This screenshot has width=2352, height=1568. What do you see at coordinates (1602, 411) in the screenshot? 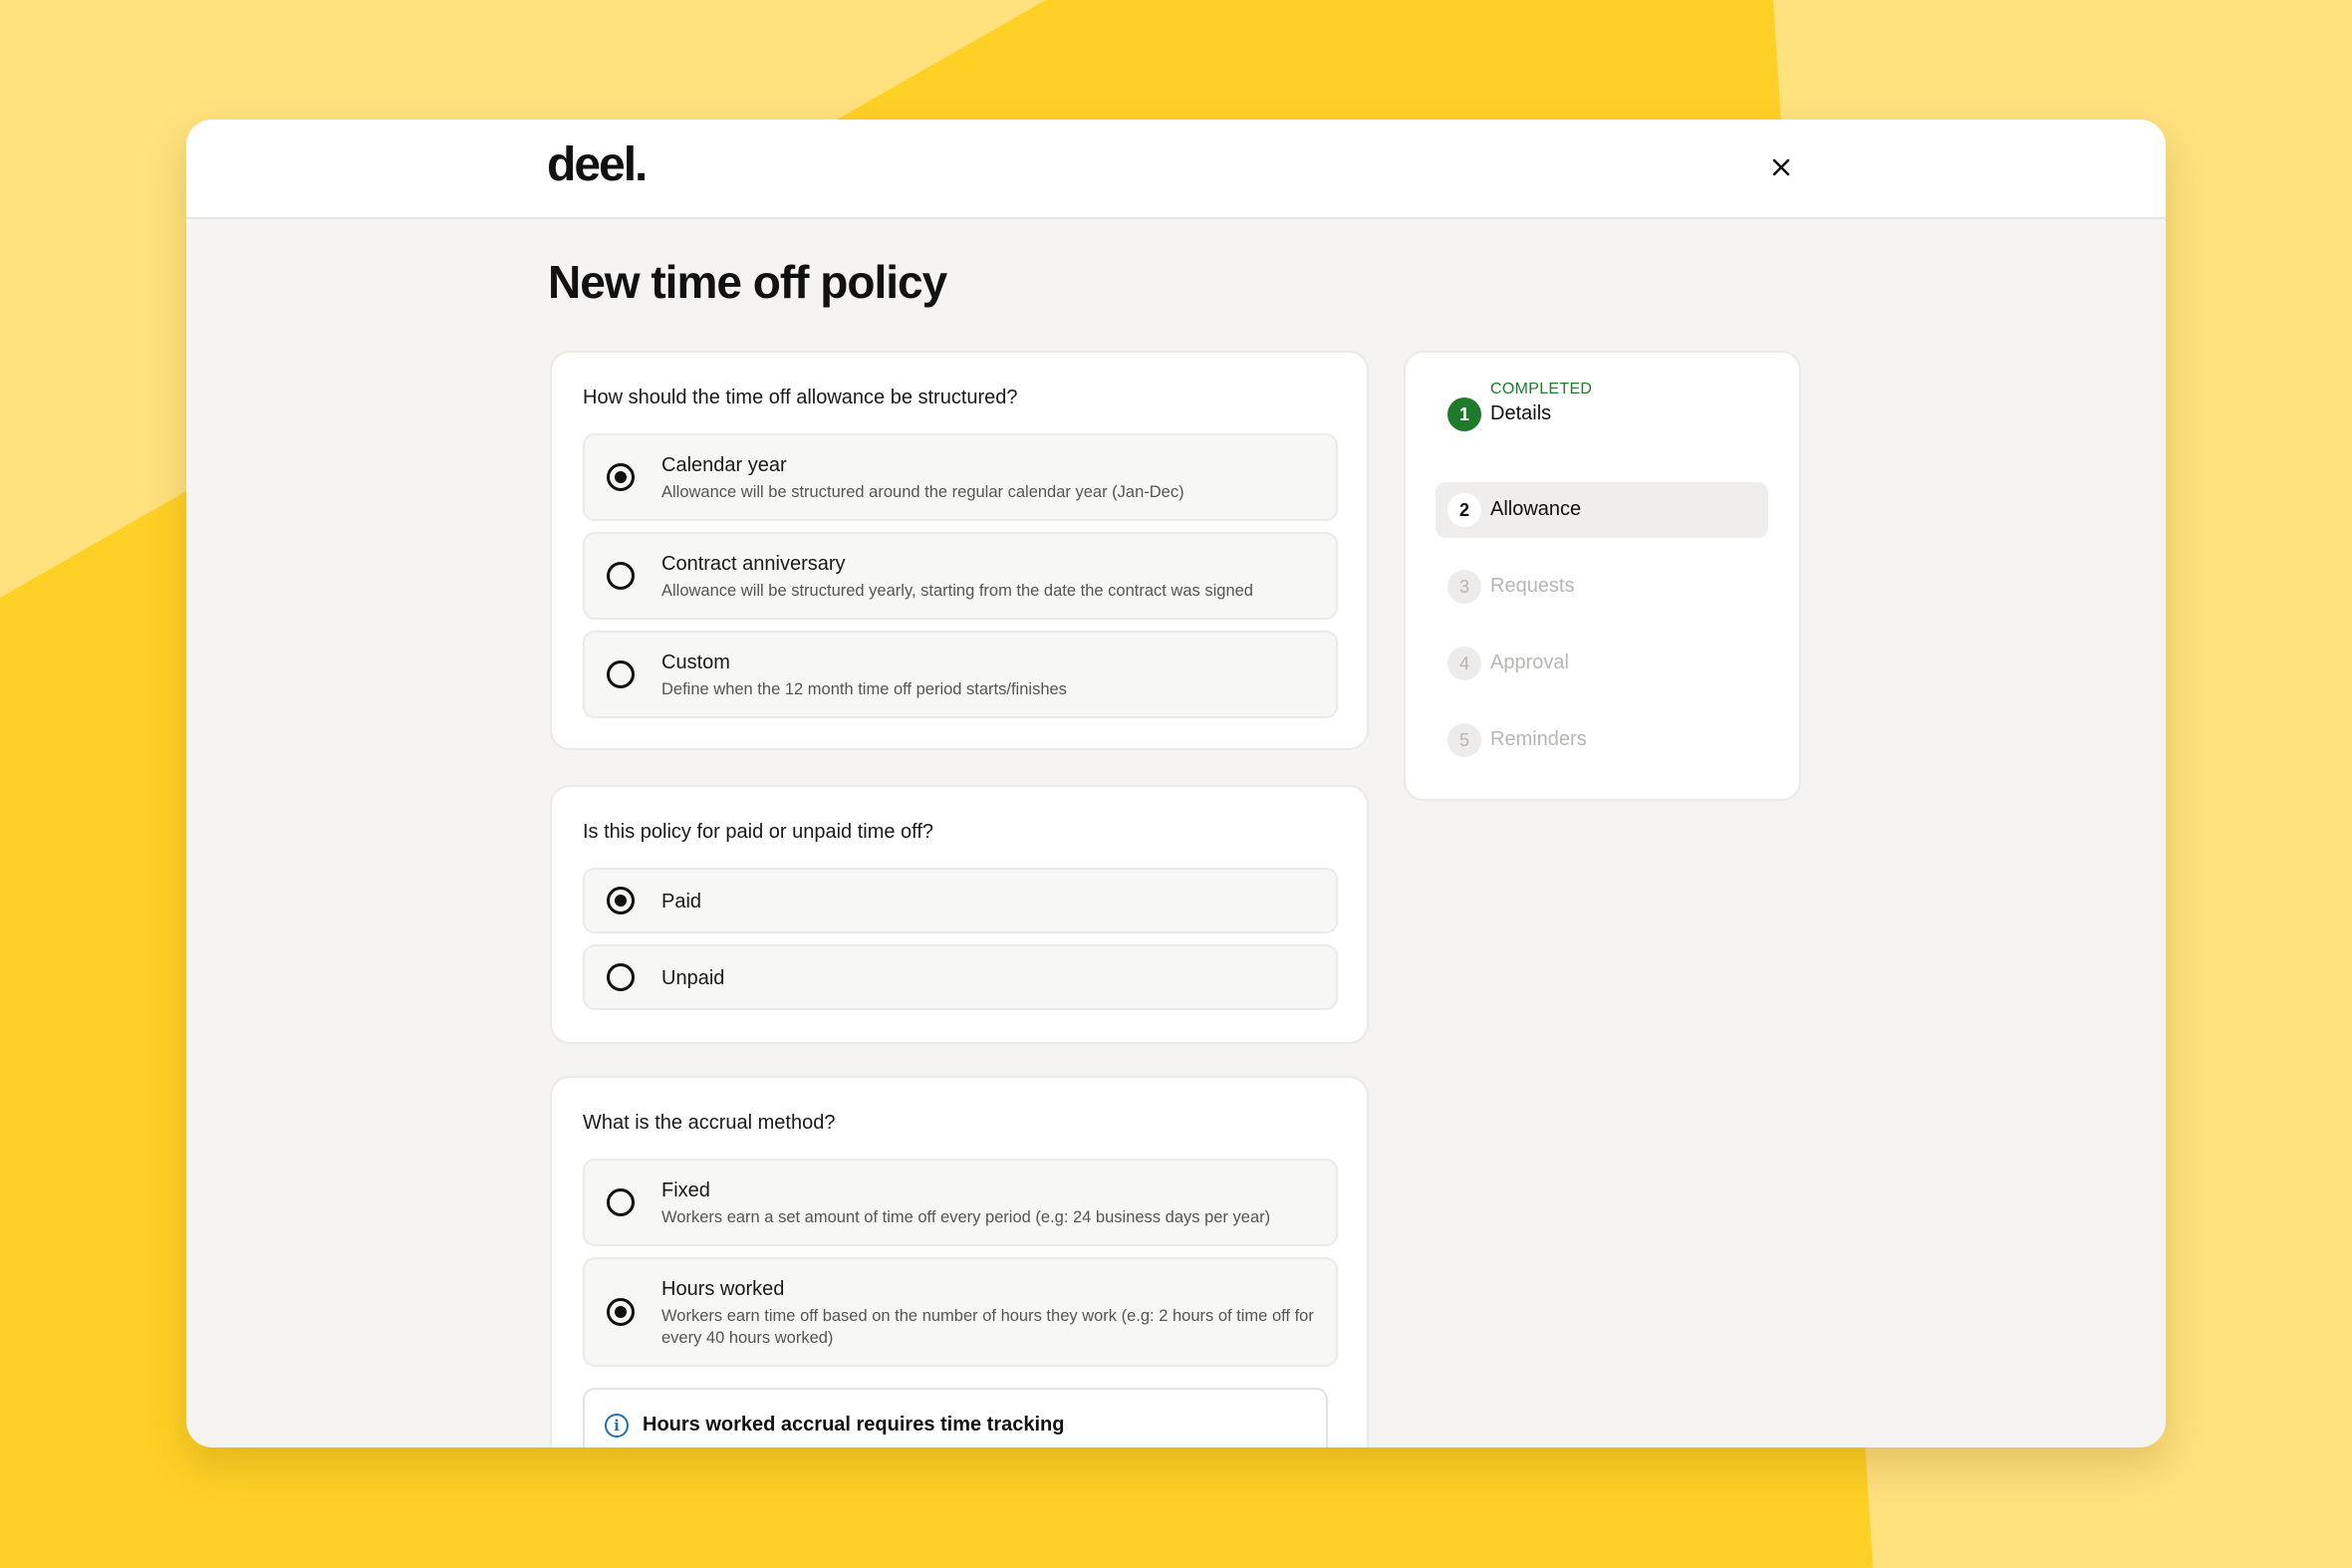
I see `step-details: 1 COMPLETED Details` at bounding box center [1602, 411].